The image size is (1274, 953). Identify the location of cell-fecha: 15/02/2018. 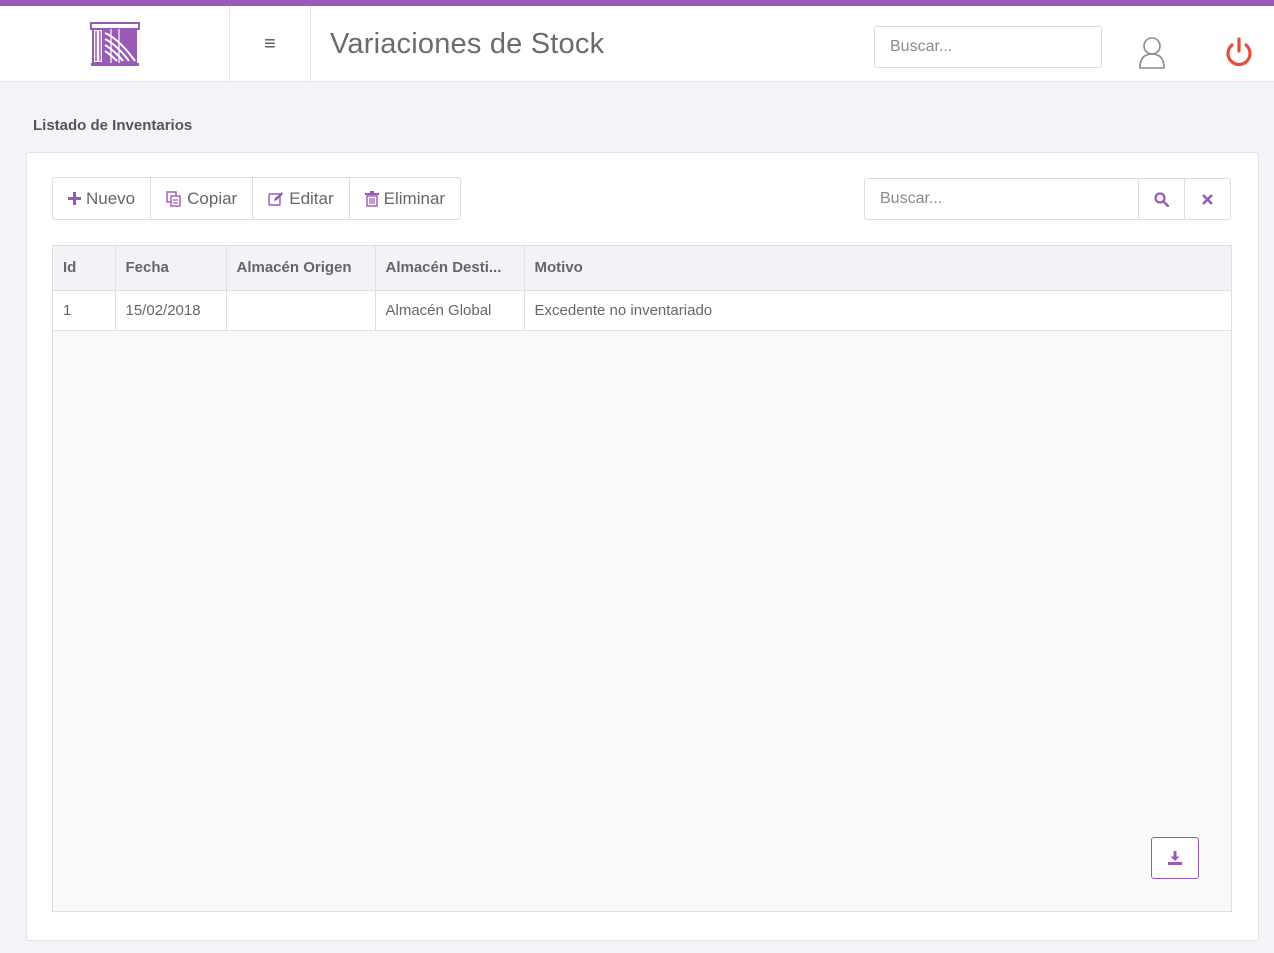
(171, 310).